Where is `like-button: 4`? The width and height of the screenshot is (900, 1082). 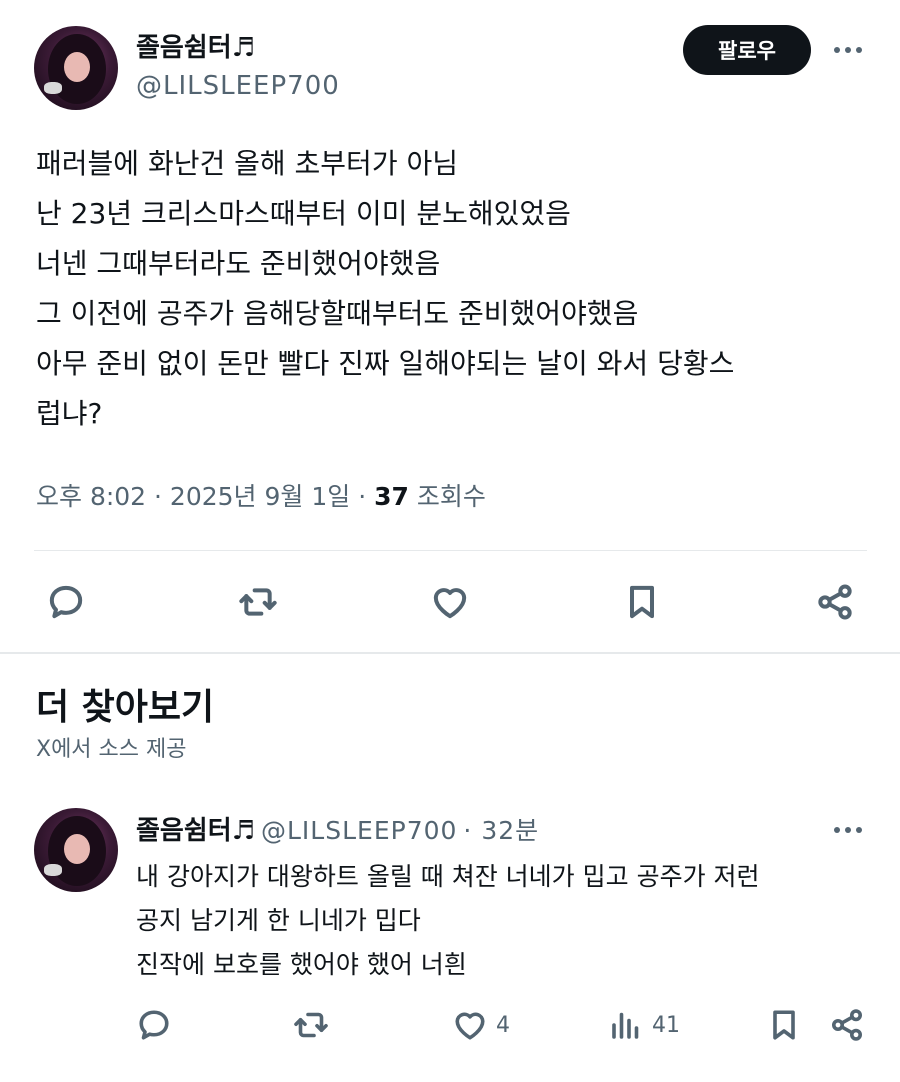 like-button: 4 is located at coordinates (481, 1025).